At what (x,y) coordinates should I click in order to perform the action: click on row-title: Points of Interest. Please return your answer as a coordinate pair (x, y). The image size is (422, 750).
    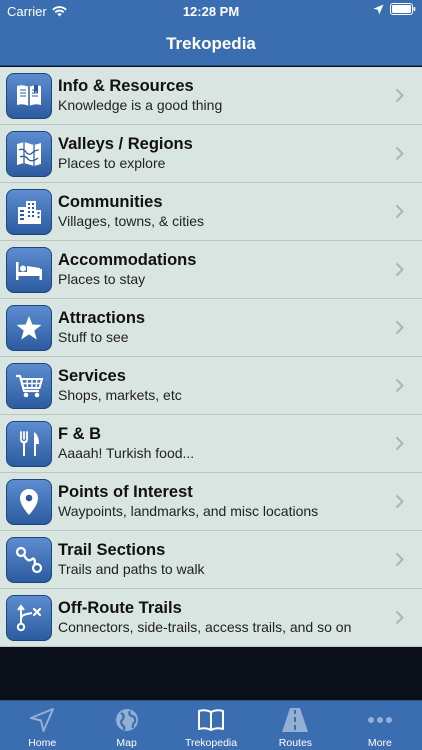
    Looking at the image, I should click on (125, 492).